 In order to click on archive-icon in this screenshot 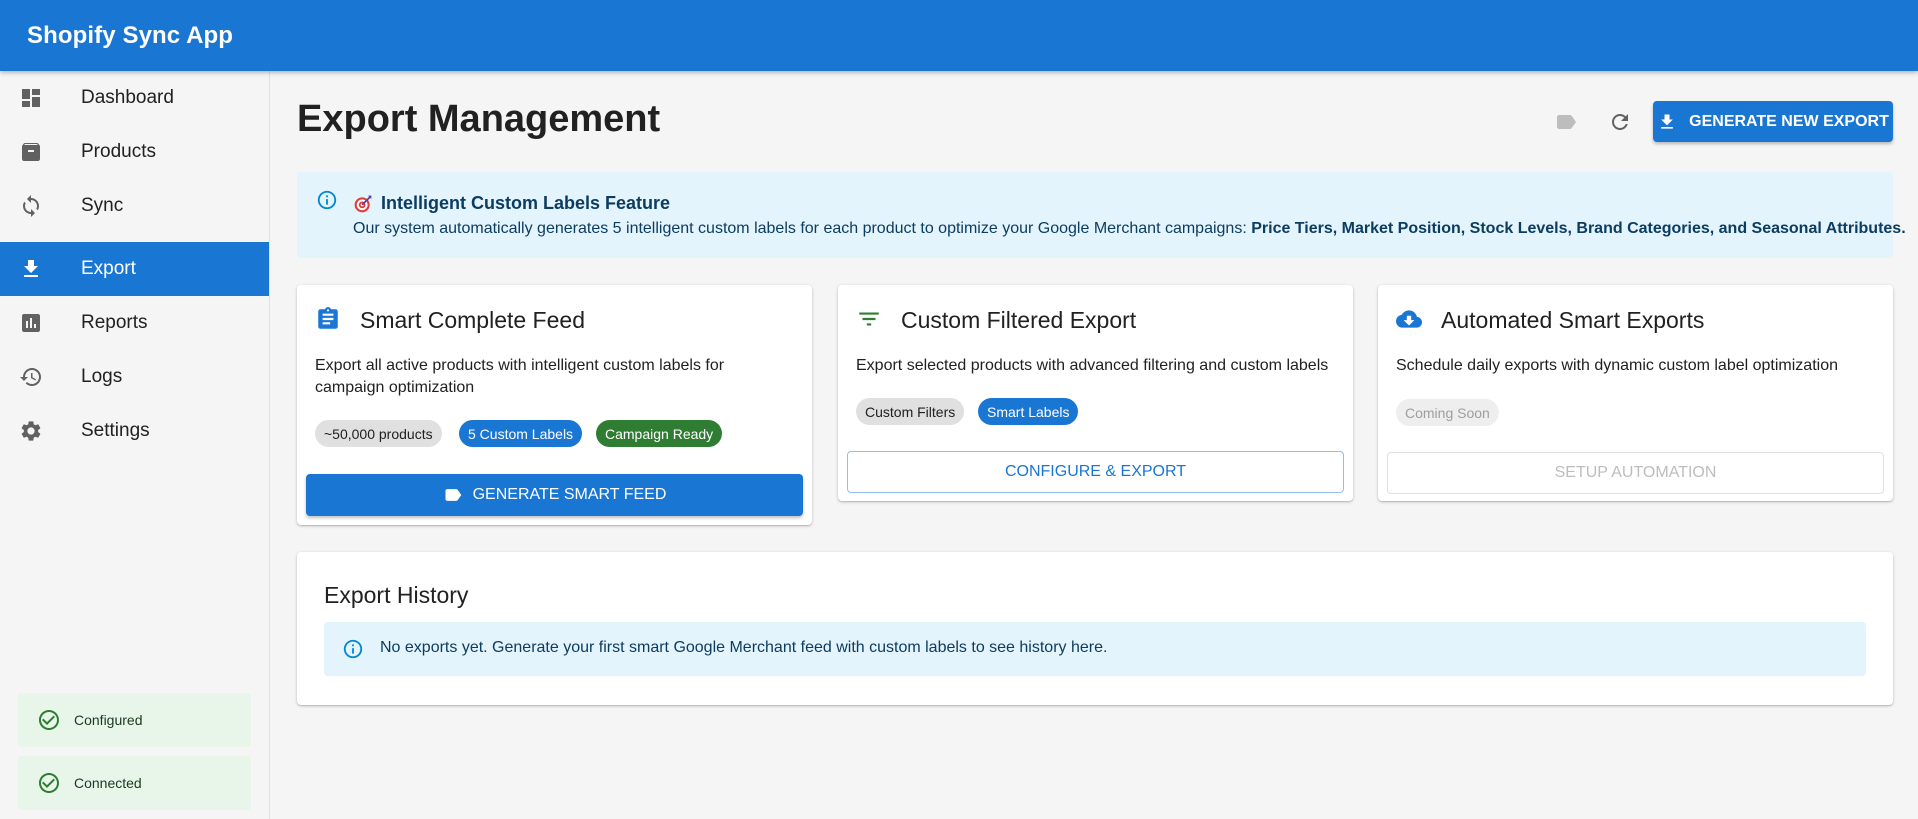, I will do `click(31, 152)`.